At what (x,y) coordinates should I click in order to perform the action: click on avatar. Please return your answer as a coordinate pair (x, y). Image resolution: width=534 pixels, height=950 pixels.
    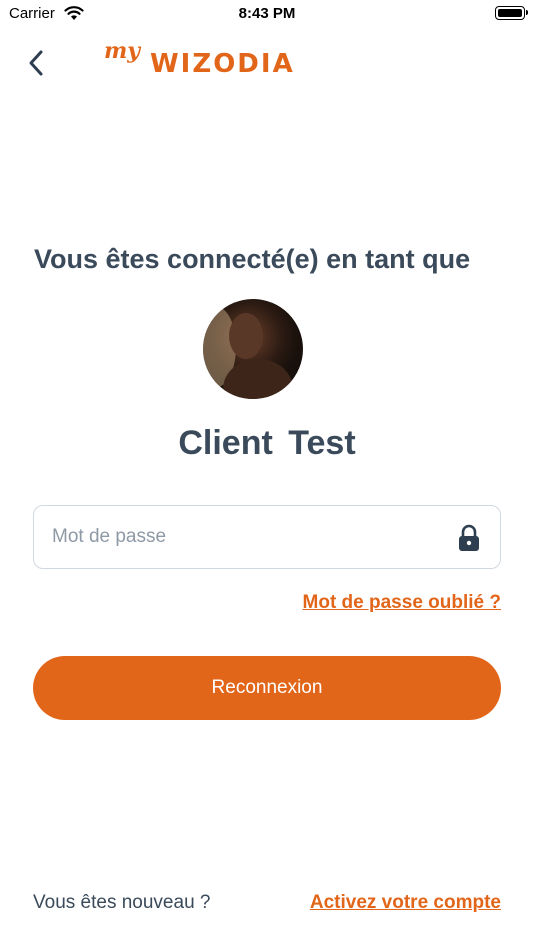
    Looking at the image, I should click on (253, 349).